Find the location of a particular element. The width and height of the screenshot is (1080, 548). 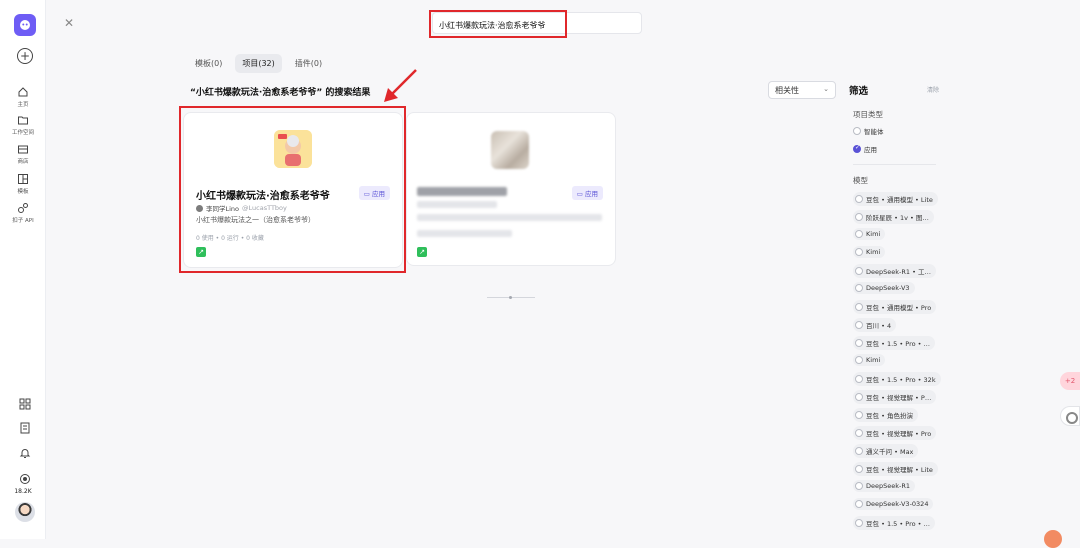

search-box is located at coordinates (537, 24).